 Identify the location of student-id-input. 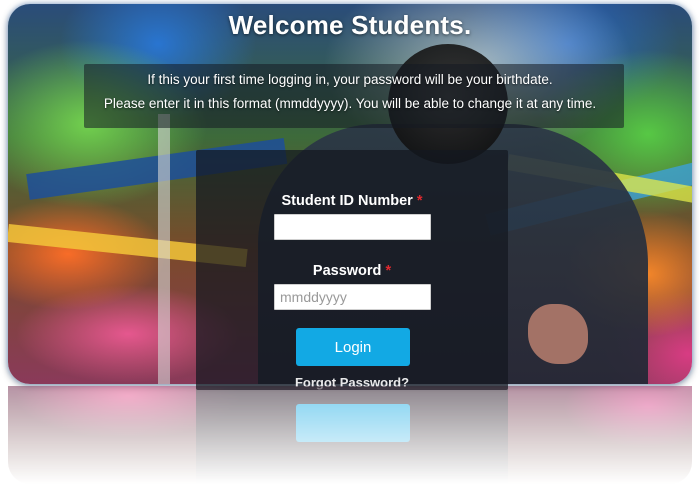
(352, 227).